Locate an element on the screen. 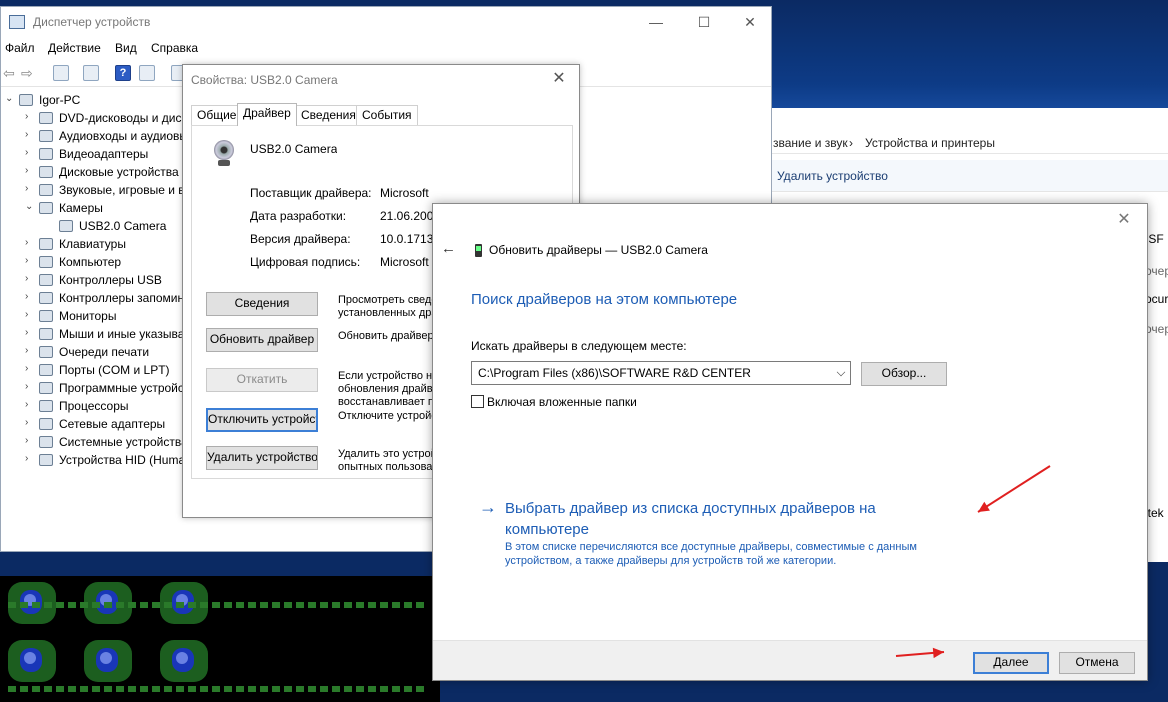 This screenshot has height=702, width=1168. tree-item-label: Устройства HID (Human Interface Devices) is located at coordinates (123, 460).